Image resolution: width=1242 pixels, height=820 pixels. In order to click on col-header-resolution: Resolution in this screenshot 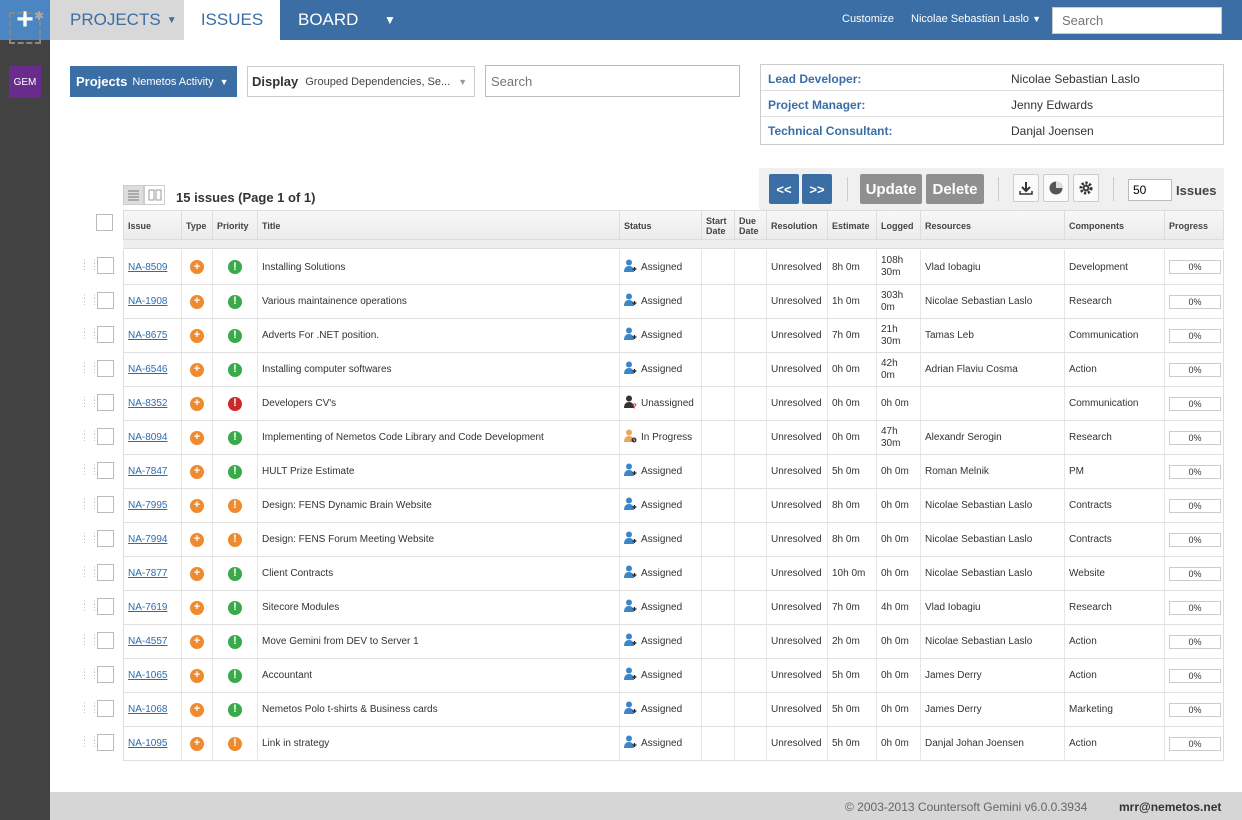, I will do `click(797, 226)`.